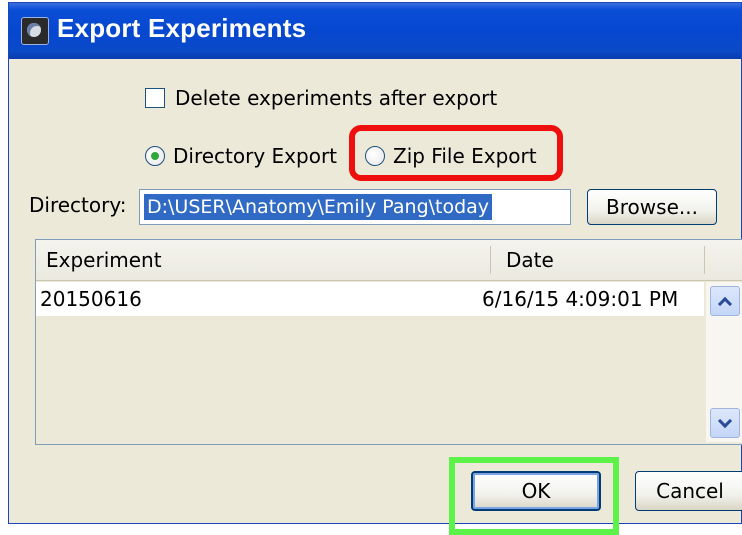 Image resolution: width=742 pixels, height=535 pixels. Describe the element at coordinates (536, 491) in the screenshot. I see `ok-button: OK` at that location.